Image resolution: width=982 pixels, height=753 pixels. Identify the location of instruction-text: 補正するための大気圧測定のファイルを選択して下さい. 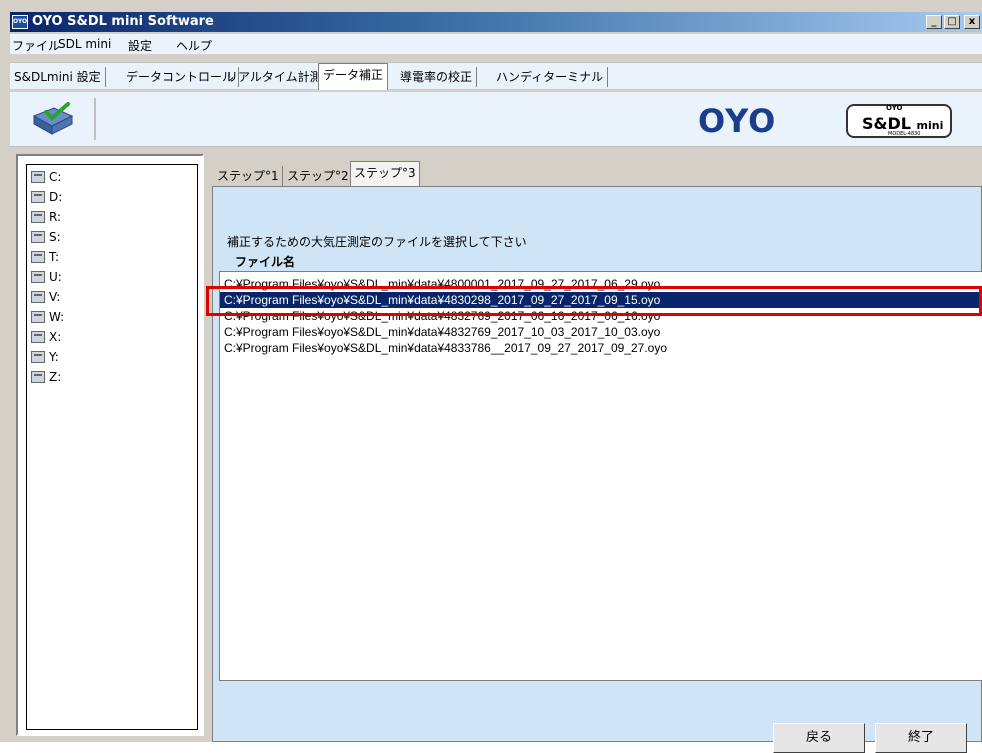
(377, 242).